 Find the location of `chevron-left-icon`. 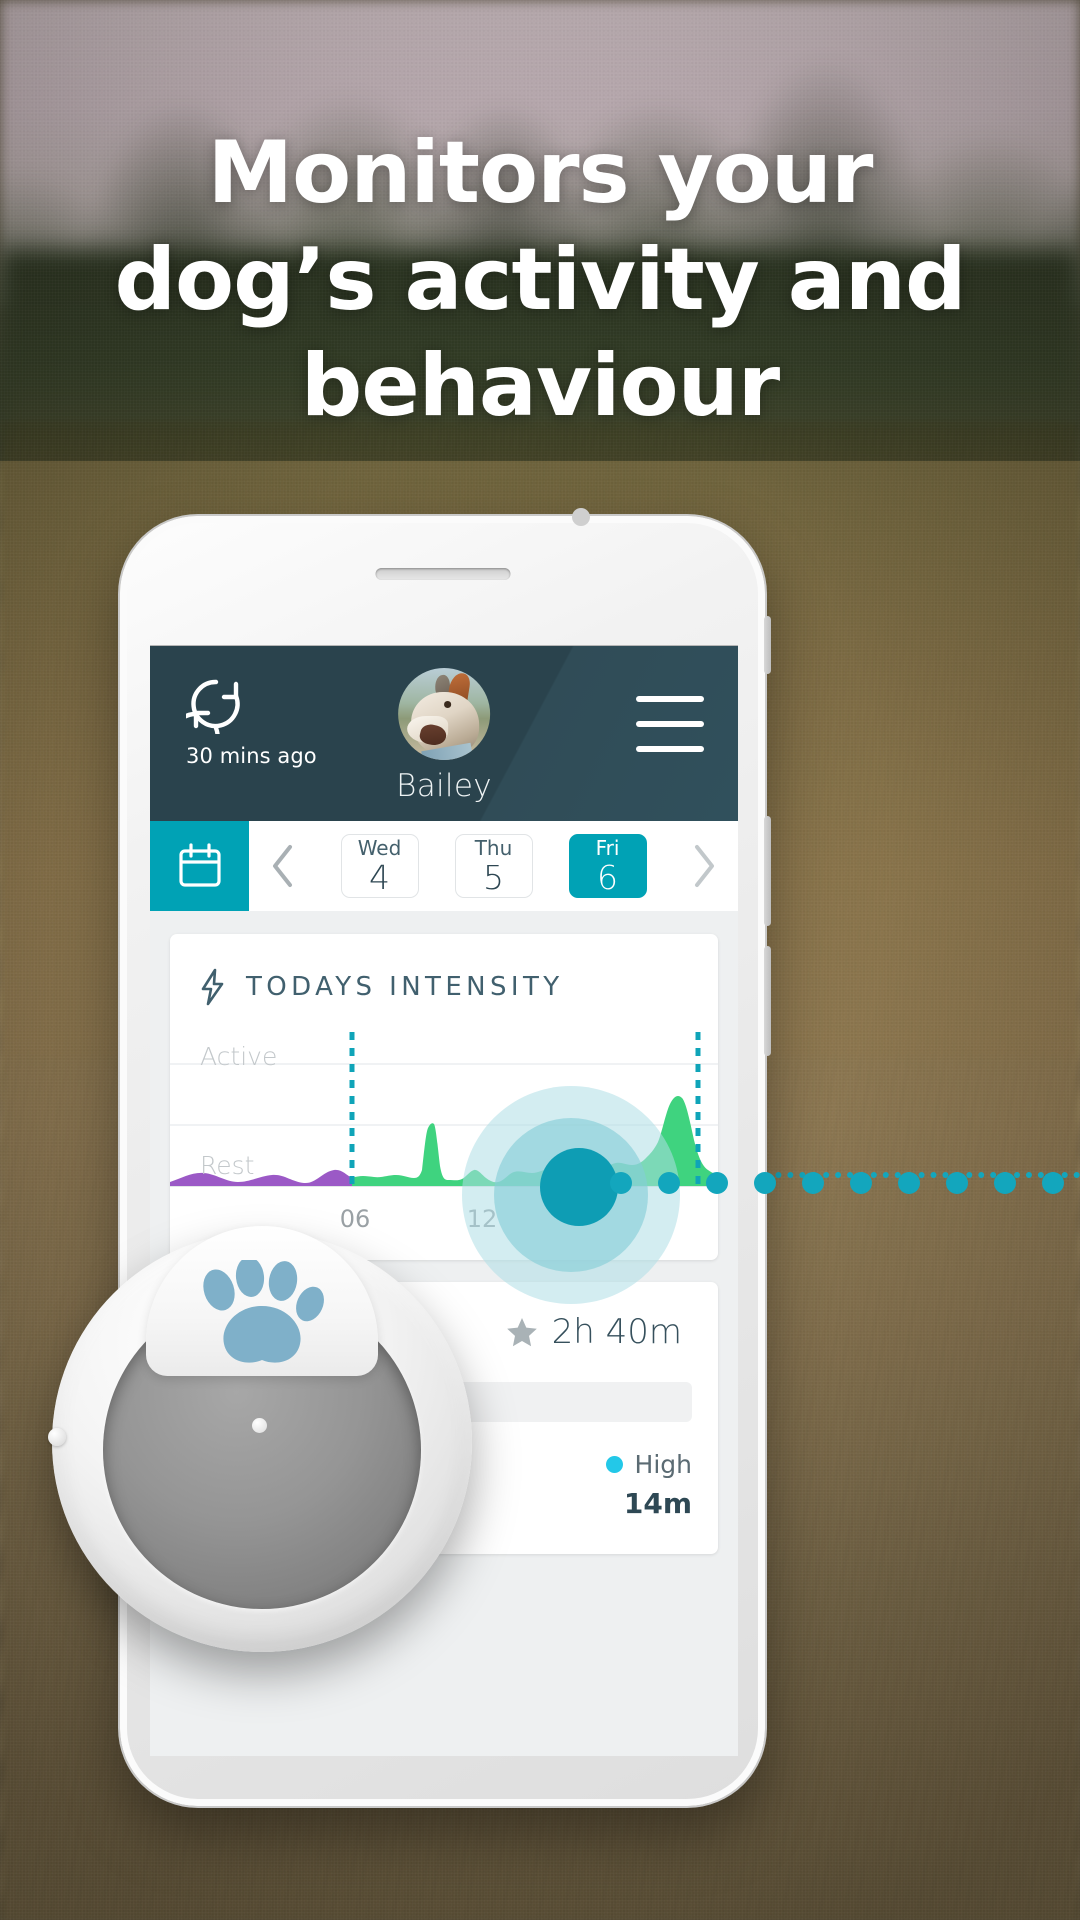

chevron-left-icon is located at coordinates (282, 866).